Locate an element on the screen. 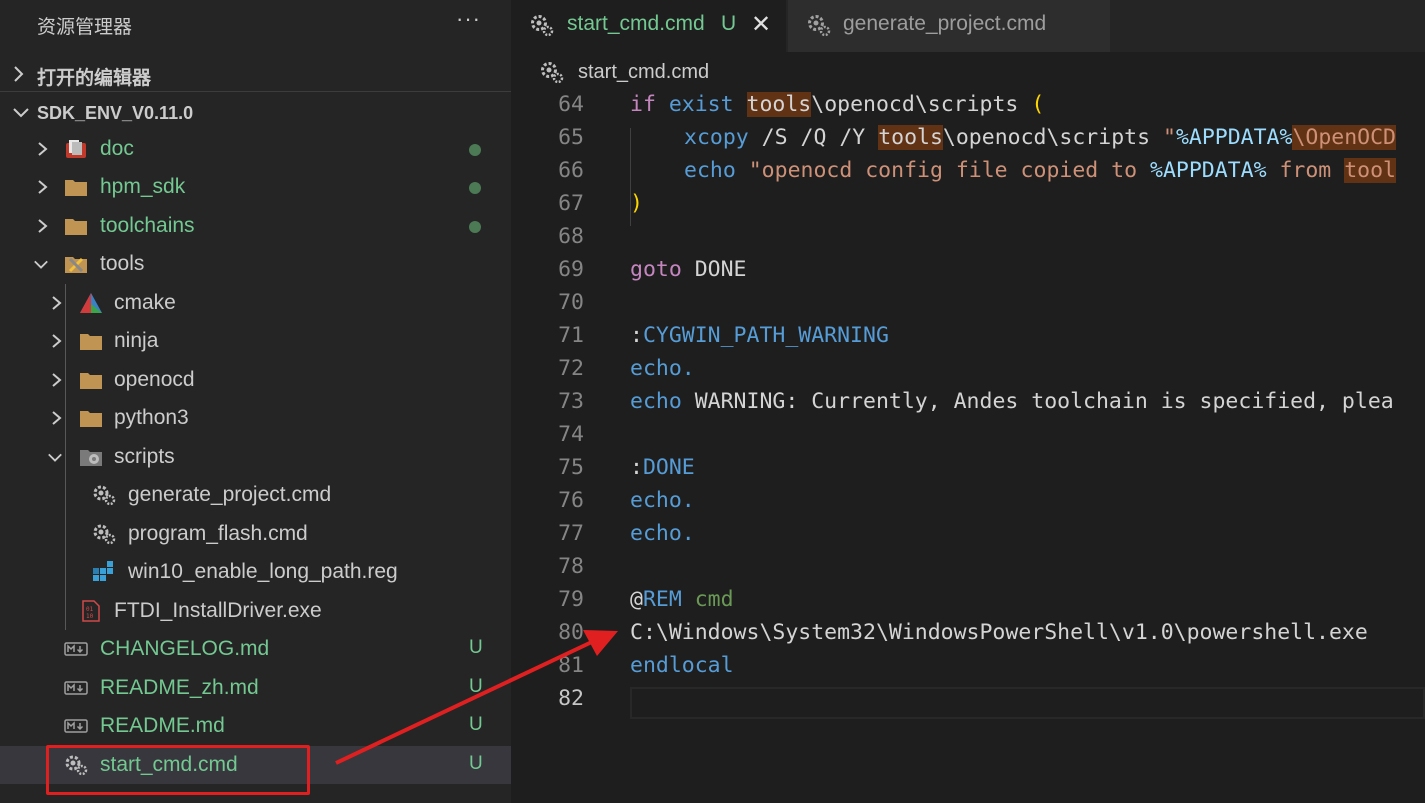  open-editors-section: 打开的编辑器 is located at coordinates (255, 74).